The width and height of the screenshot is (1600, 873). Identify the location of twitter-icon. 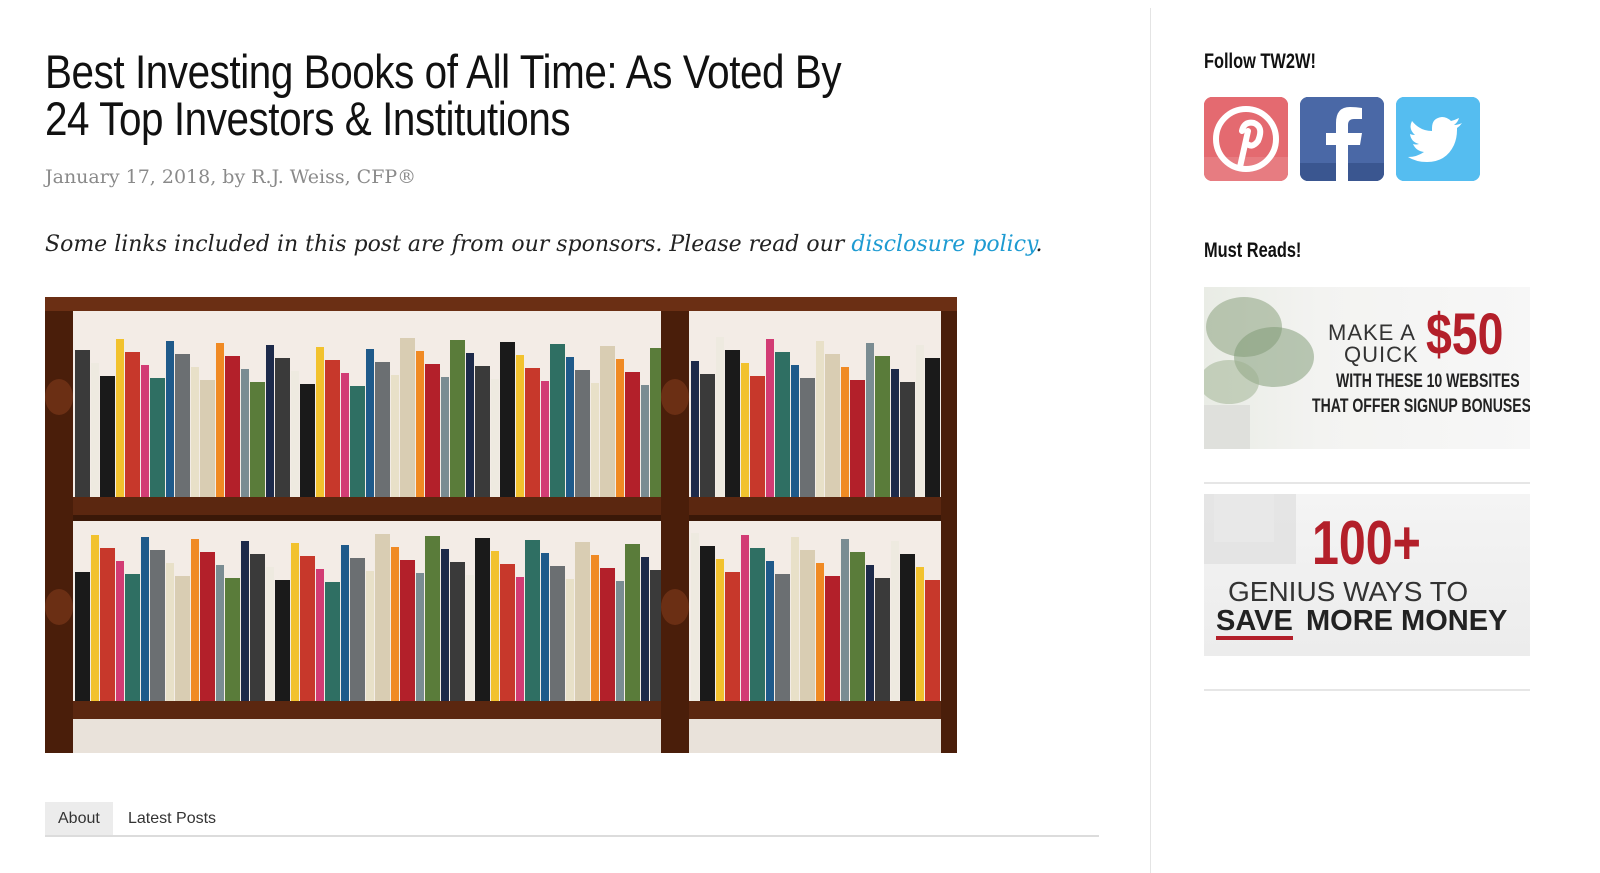
(1438, 139).